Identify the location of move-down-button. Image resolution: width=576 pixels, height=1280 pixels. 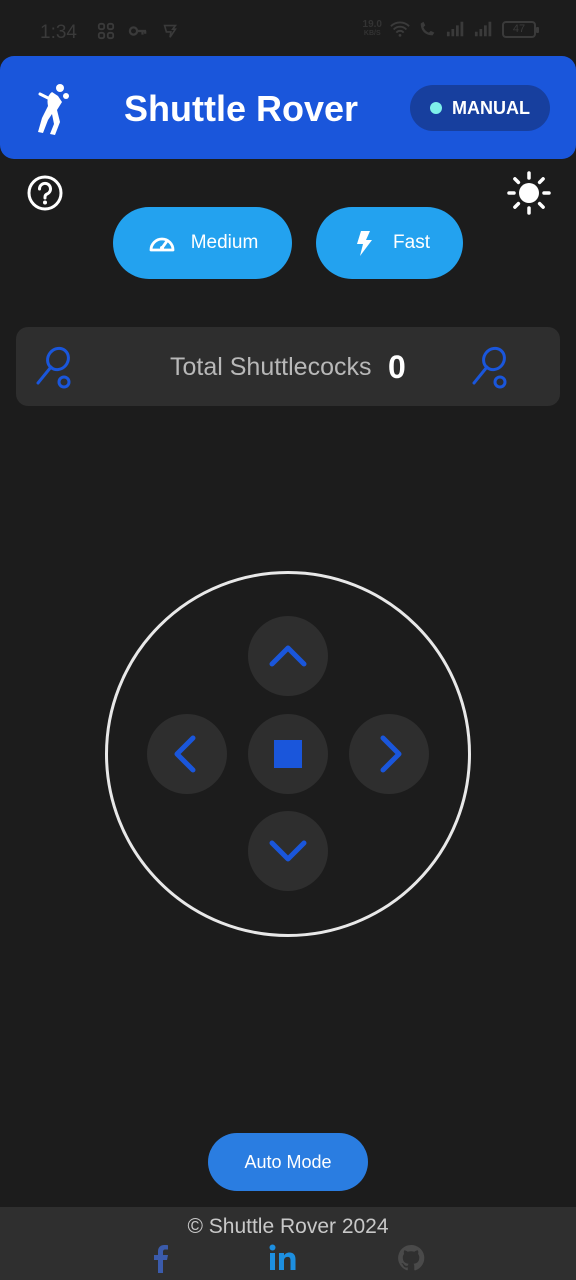
(288, 851).